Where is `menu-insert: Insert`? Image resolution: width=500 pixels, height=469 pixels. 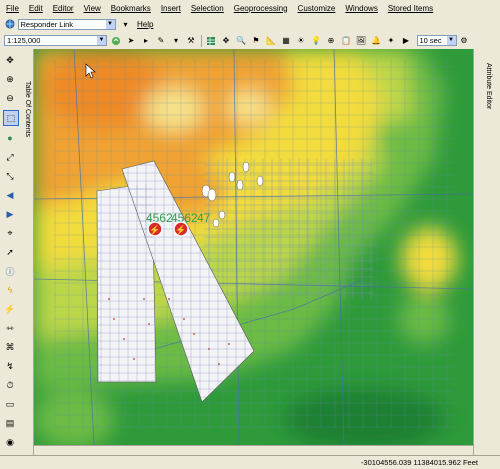 menu-insert: Insert is located at coordinates (171, 8).